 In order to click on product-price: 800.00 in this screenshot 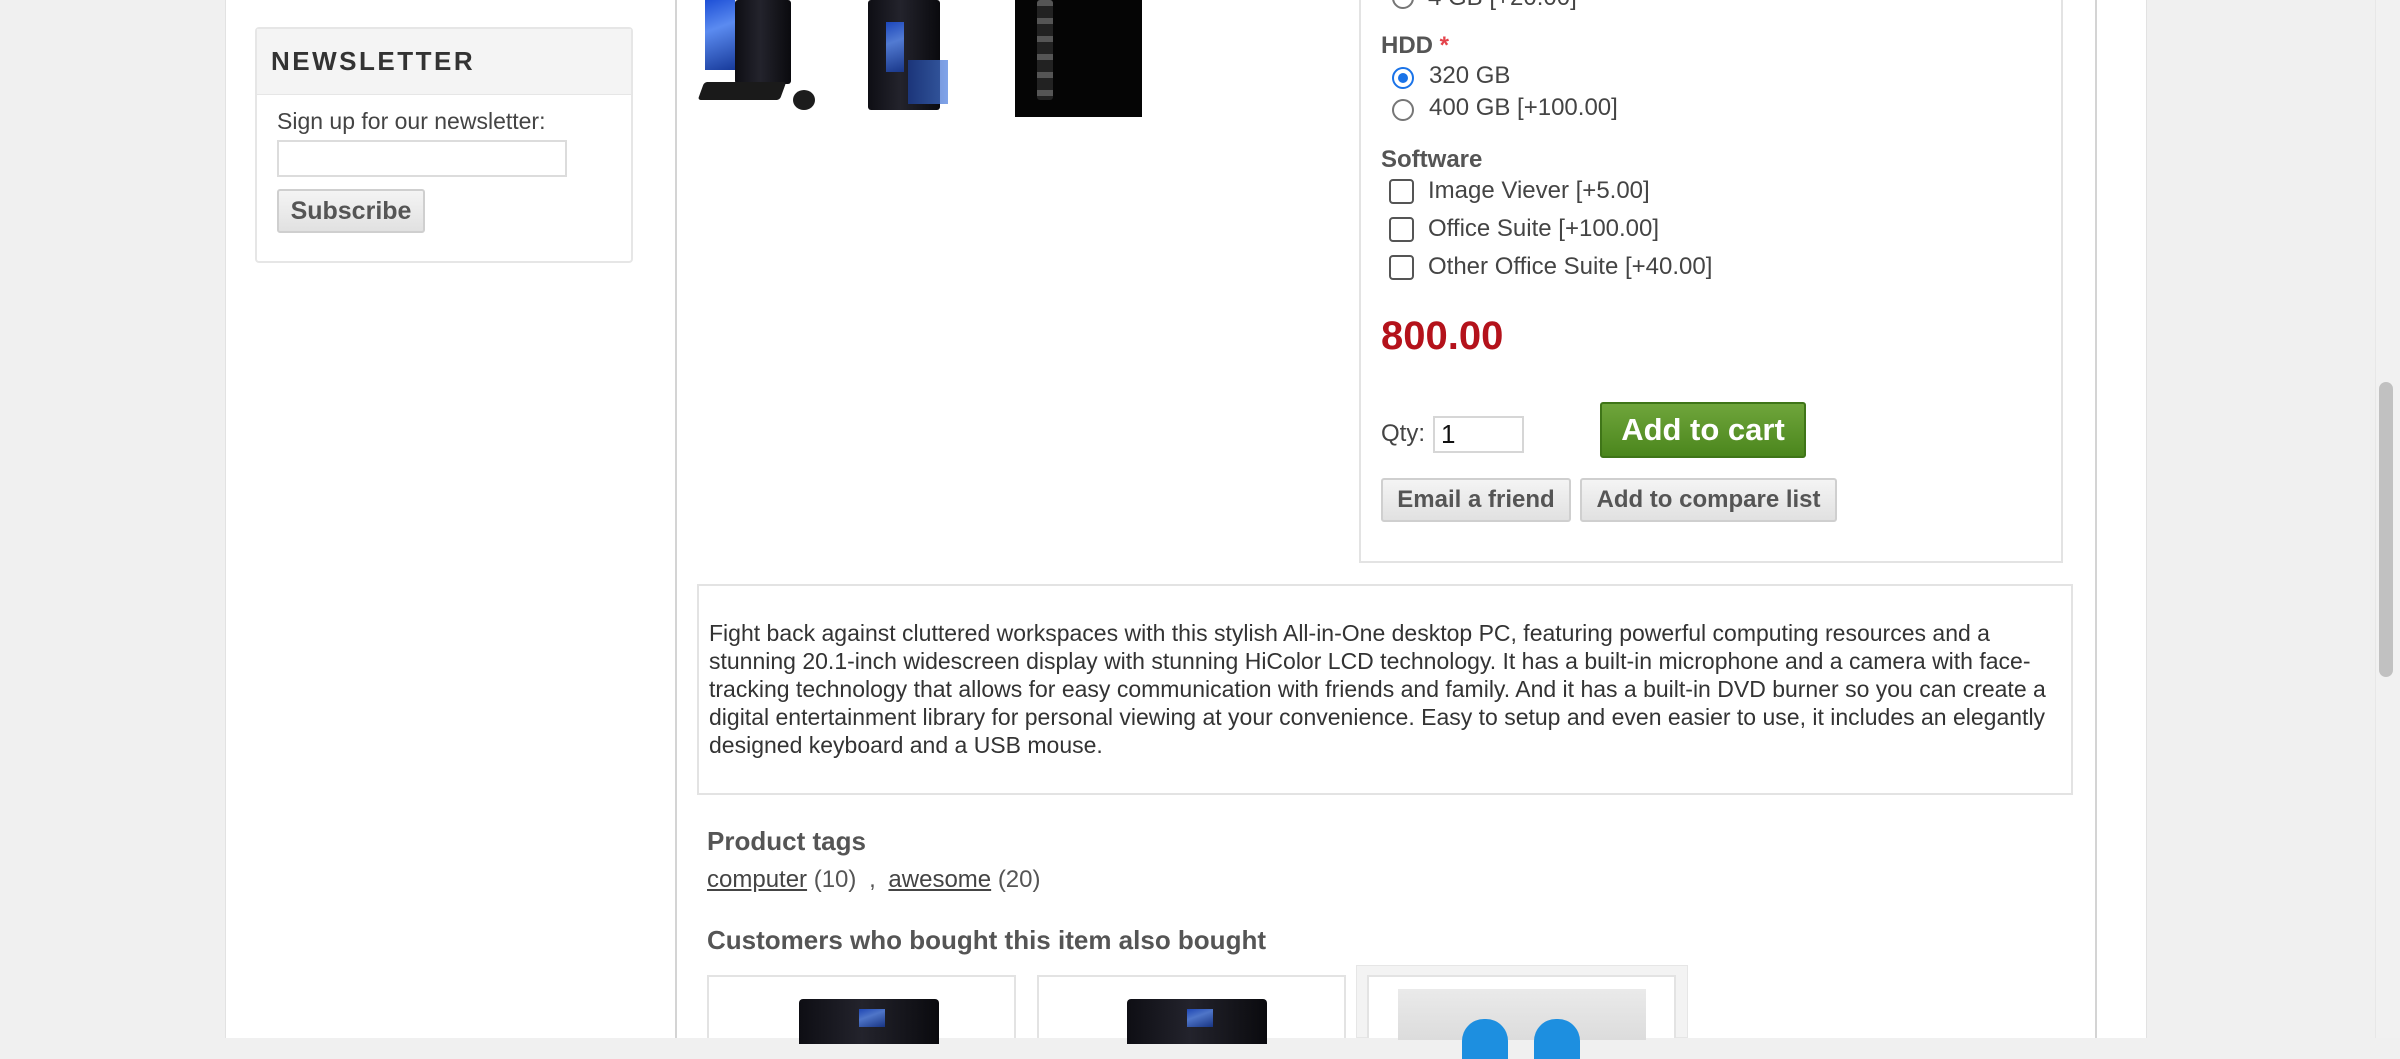, I will do `click(1442, 336)`.